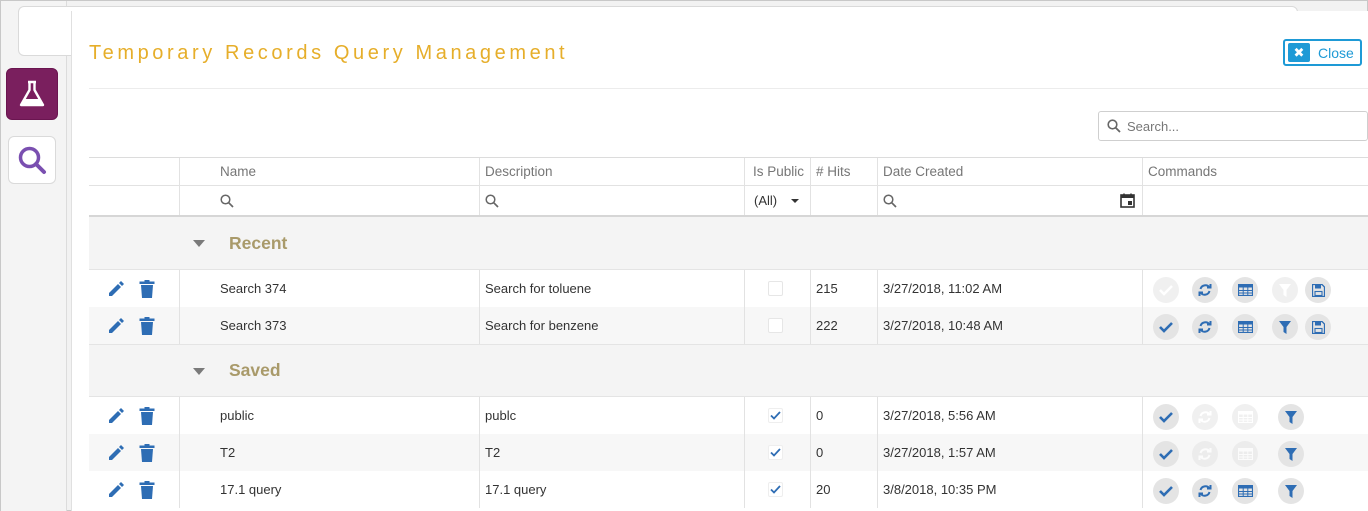 This screenshot has width=1368, height=511. Describe the element at coordinates (1242, 126) in the screenshot. I see `search-input` at that location.